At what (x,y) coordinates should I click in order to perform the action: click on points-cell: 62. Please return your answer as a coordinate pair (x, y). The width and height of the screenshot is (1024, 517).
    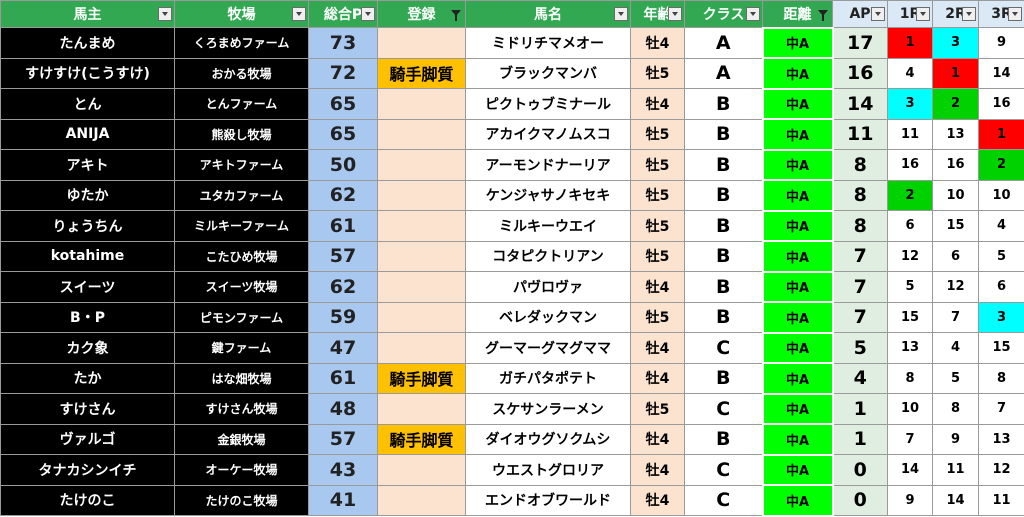
    Looking at the image, I should click on (343, 195).